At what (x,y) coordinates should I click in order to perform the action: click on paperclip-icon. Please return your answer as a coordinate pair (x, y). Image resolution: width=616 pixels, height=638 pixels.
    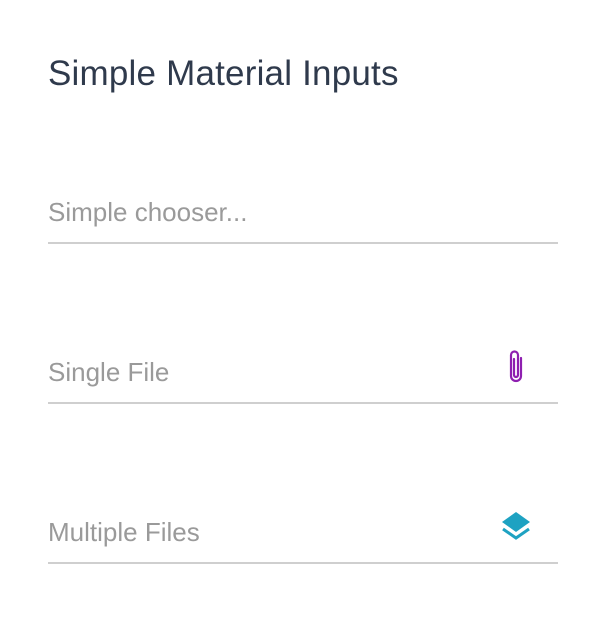
    Looking at the image, I should click on (516, 366).